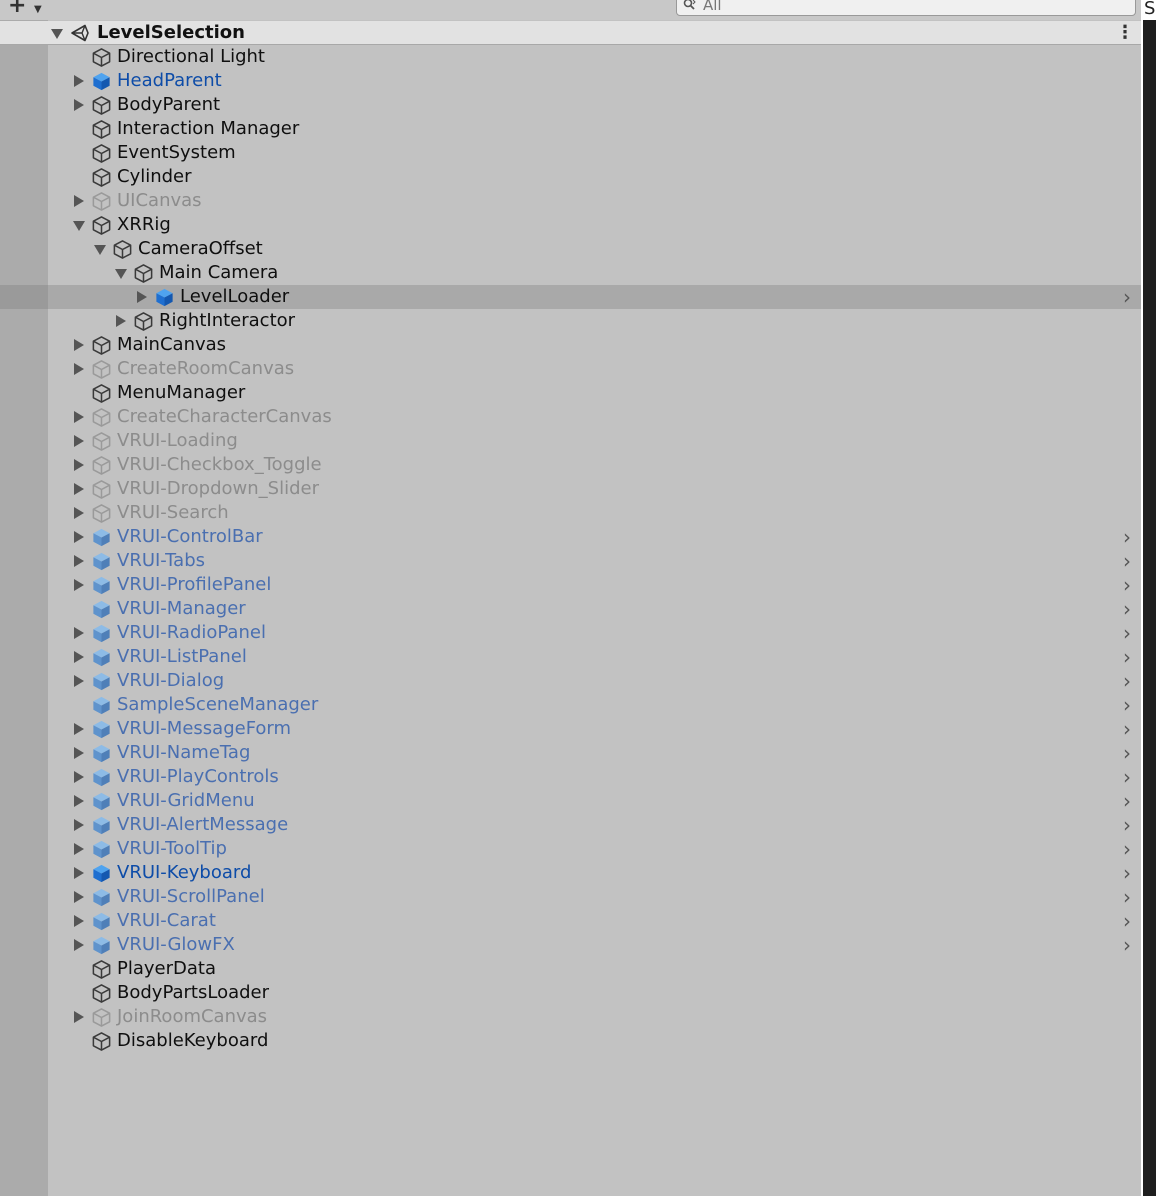 The height and width of the screenshot is (1196, 1156). What do you see at coordinates (570, 345) in the screenshot?
I see `hierarchy-row: MainCanvas` at bounding box center [570, 345].